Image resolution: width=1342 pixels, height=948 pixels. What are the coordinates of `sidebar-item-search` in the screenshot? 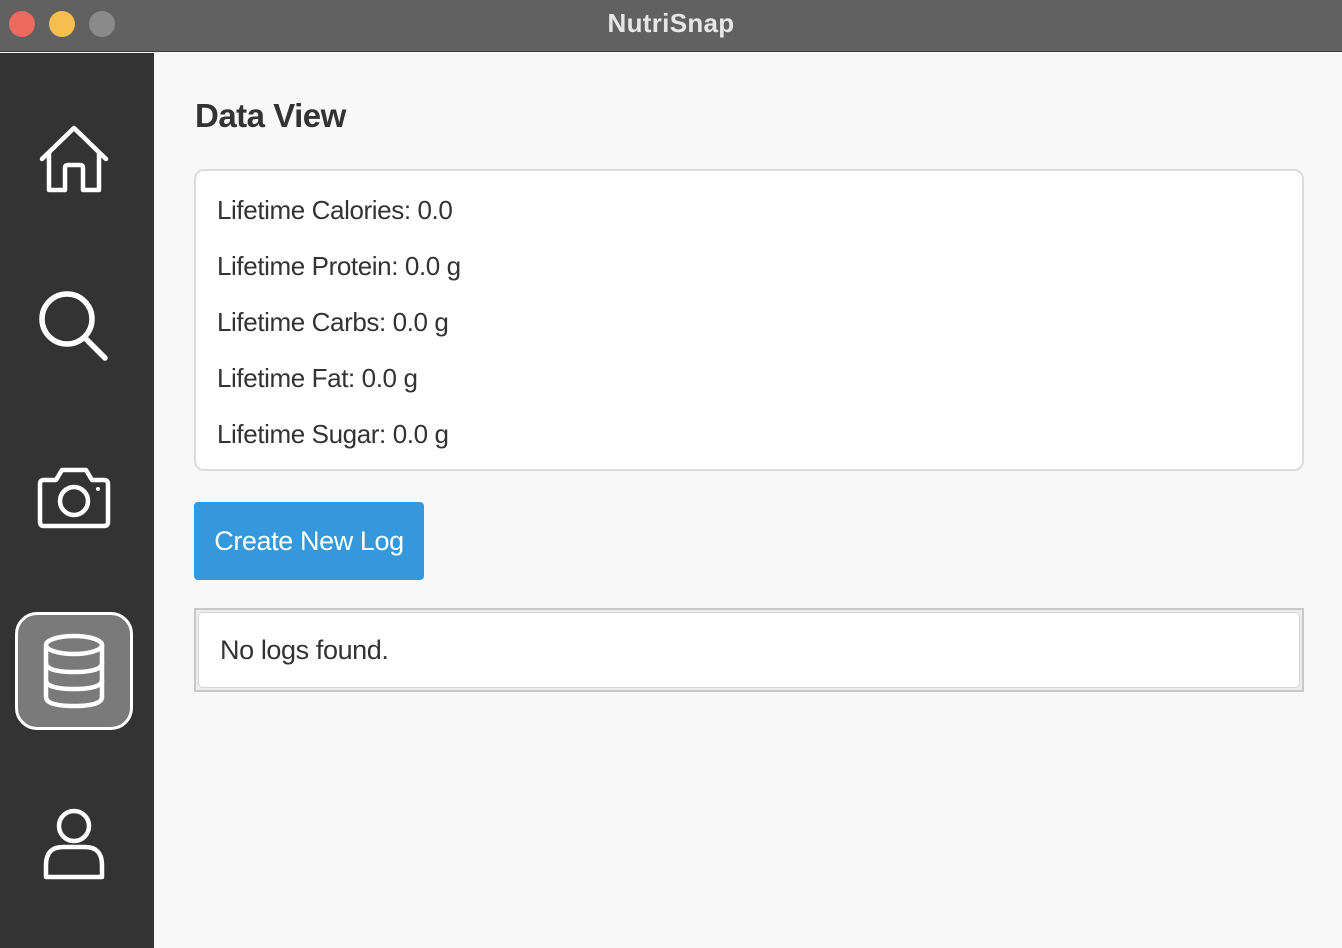 It's located at (74, 326).